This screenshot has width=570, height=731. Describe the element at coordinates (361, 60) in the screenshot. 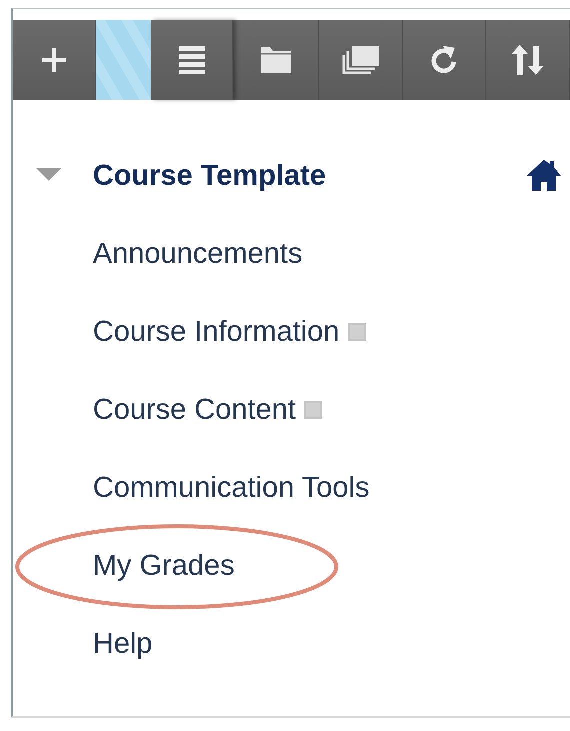

I see `windows-icon` at that location.